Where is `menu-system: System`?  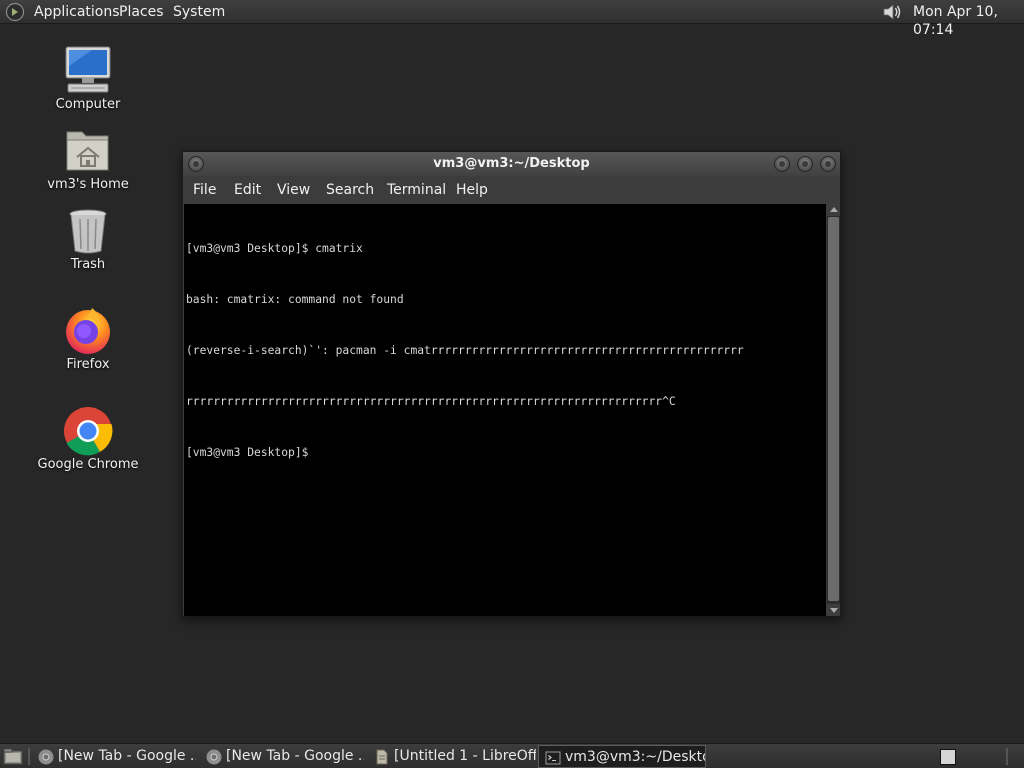 menu-system: System is located at coordinates (199, 12).